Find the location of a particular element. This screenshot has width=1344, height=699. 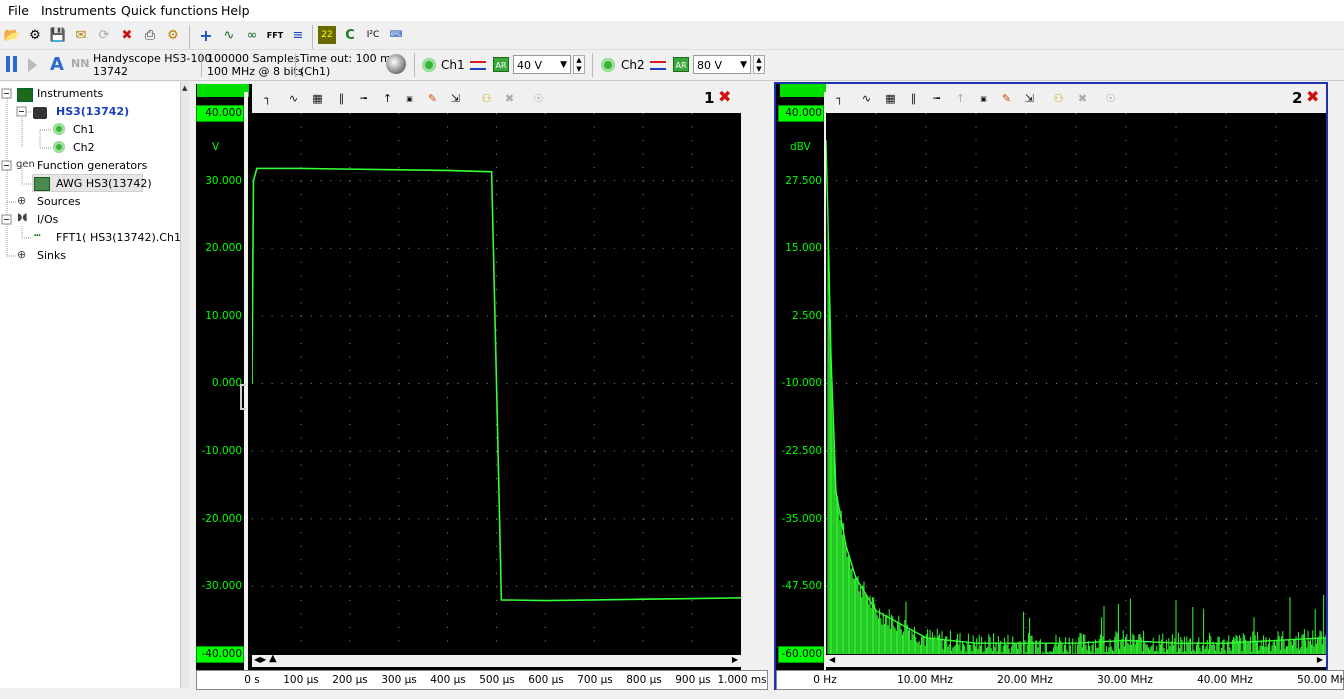

xy-plot-icon: ∞ is located at coordinates (252, 35).